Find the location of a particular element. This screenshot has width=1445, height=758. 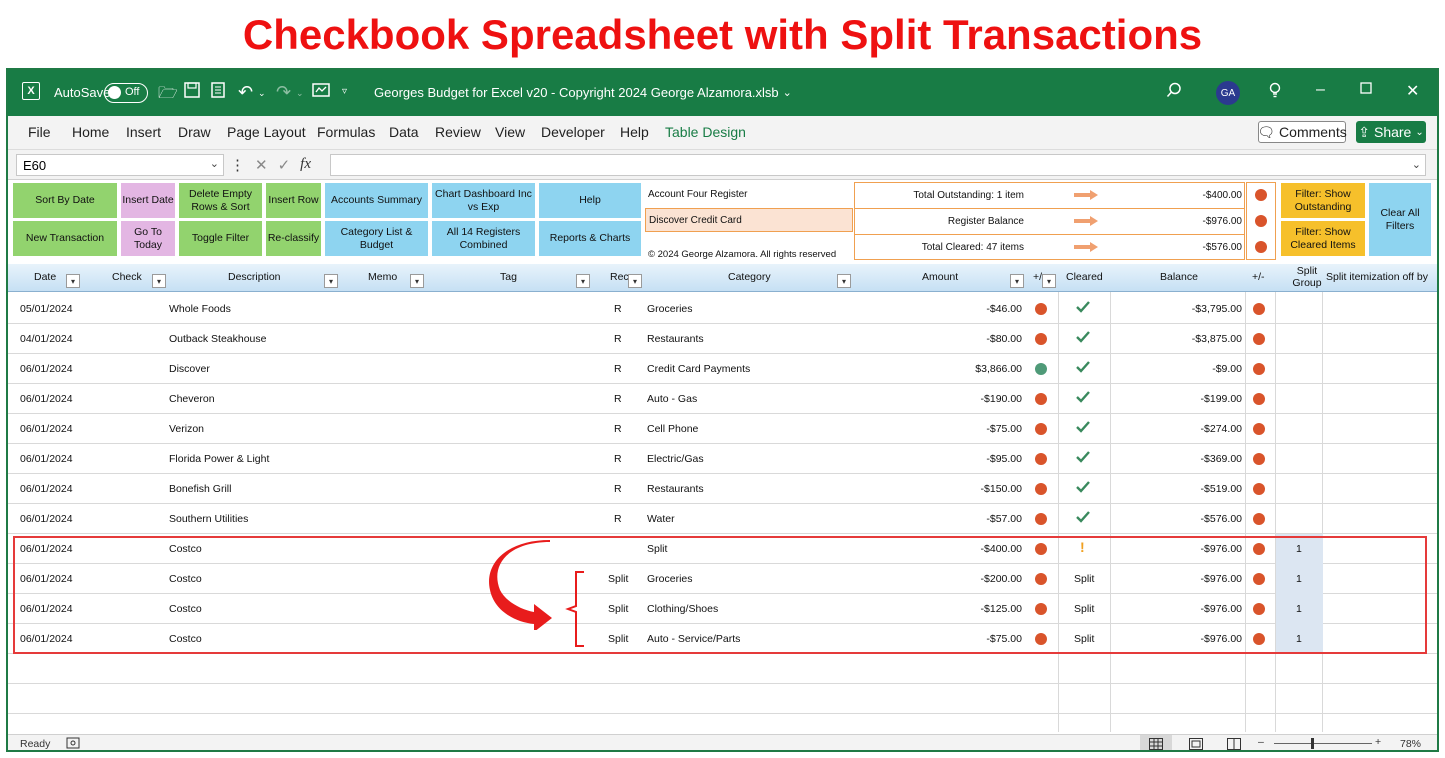

zoom-in-icon: + is located at coordinates (1378, 742).